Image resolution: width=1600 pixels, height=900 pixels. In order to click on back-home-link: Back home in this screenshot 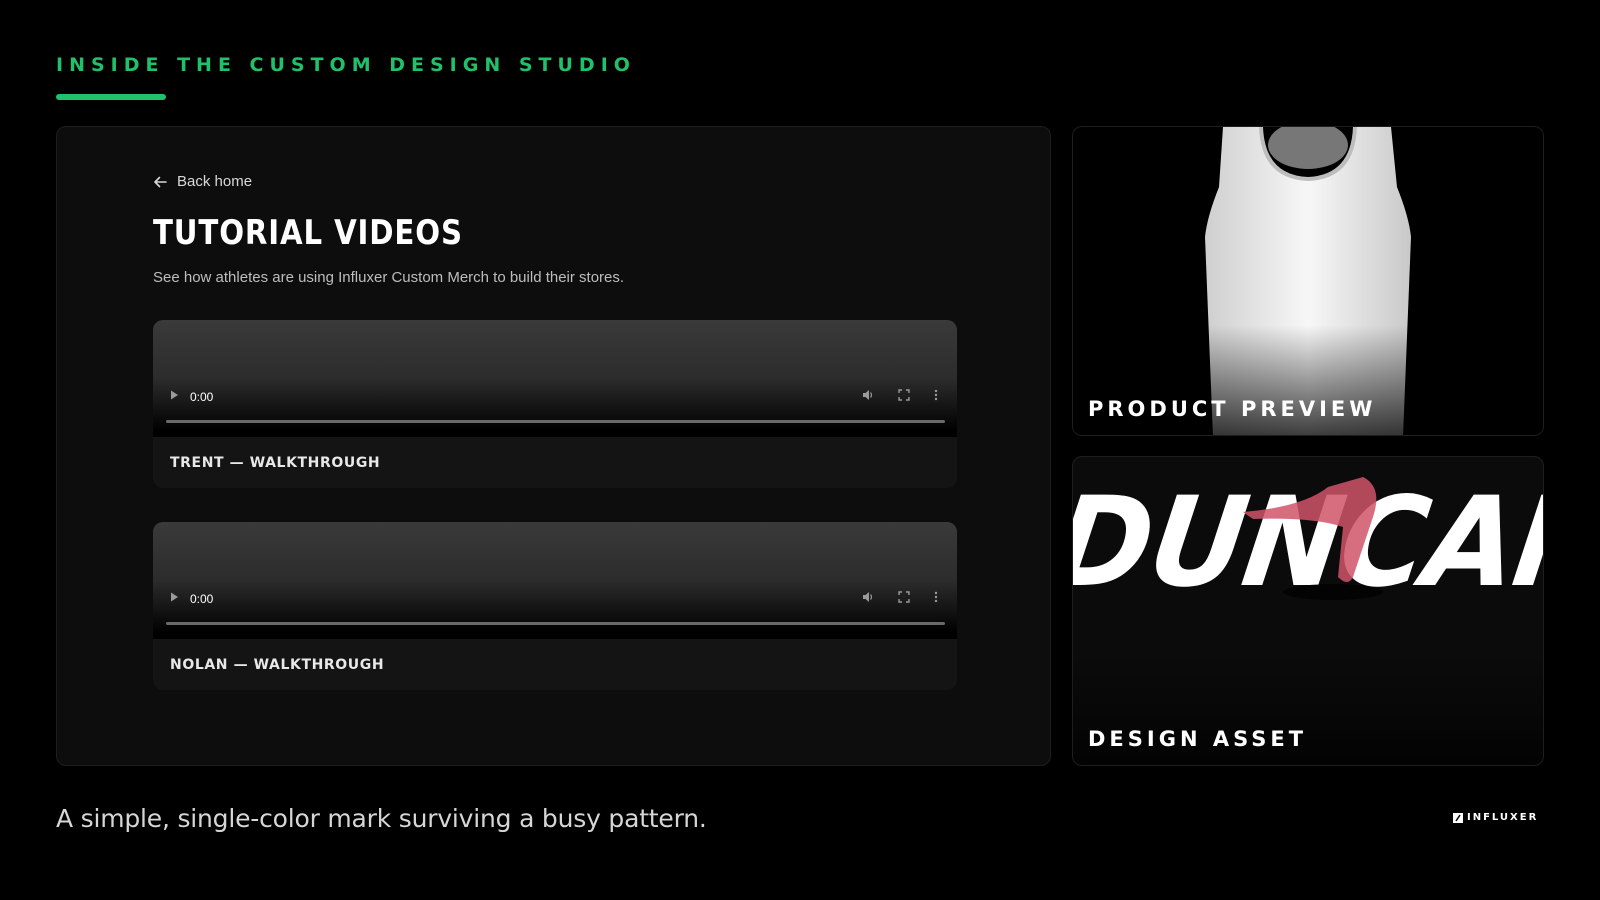, I will do `click(202, 181)`.